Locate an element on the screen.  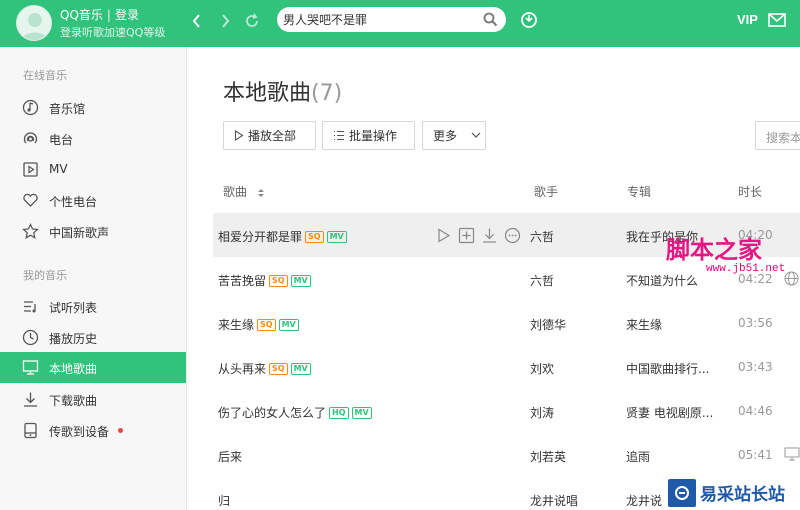
vip-button: VIP is located at coordinates (747, 19).